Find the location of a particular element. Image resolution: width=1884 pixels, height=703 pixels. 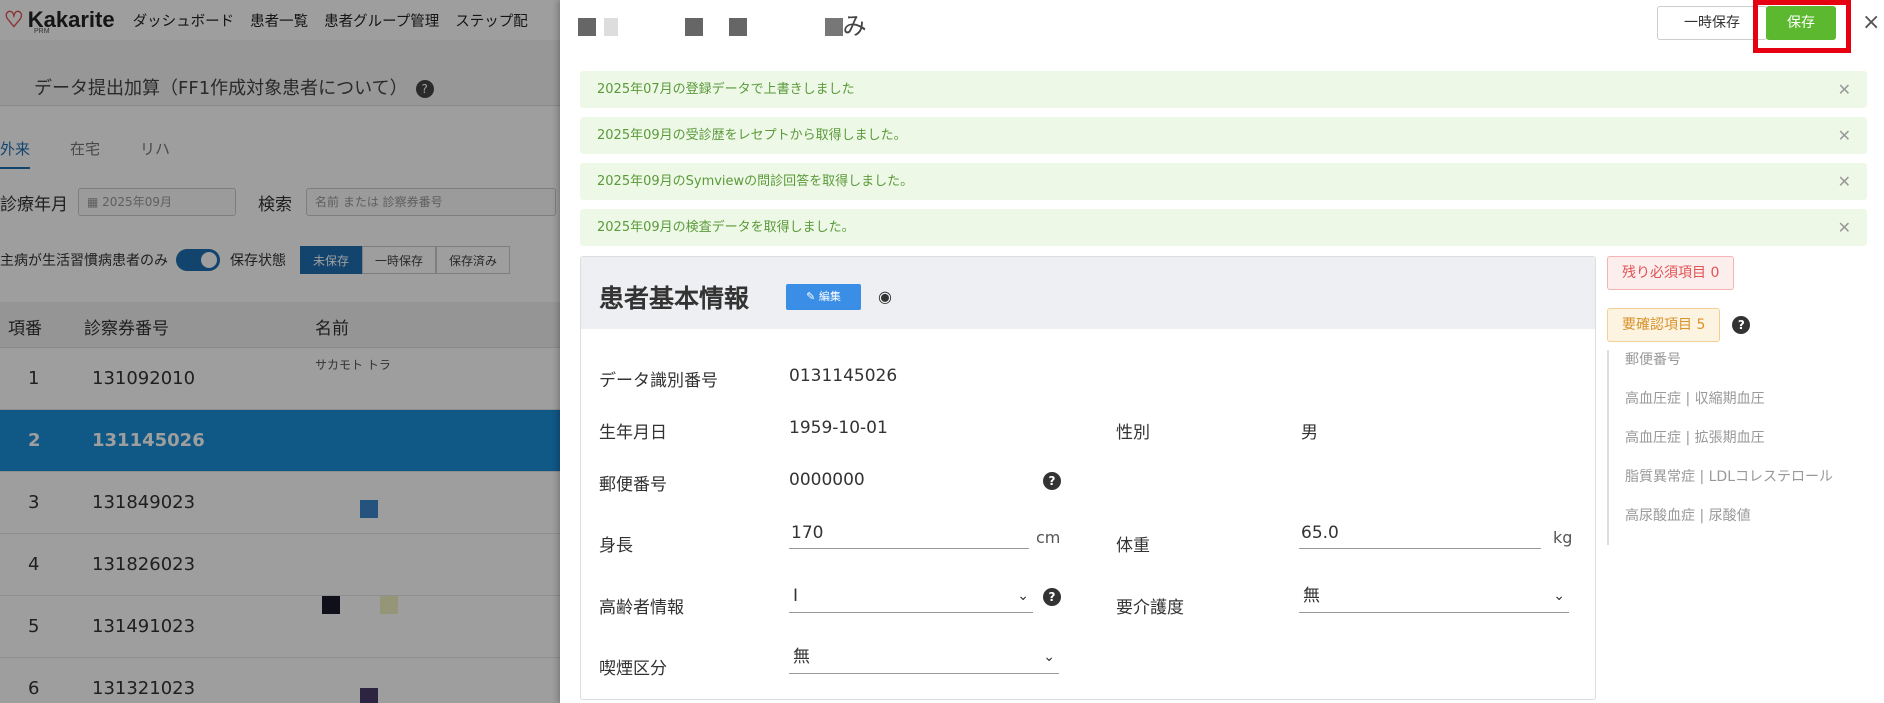

zip-value: 0000000 is located at coordinates (827, 480).